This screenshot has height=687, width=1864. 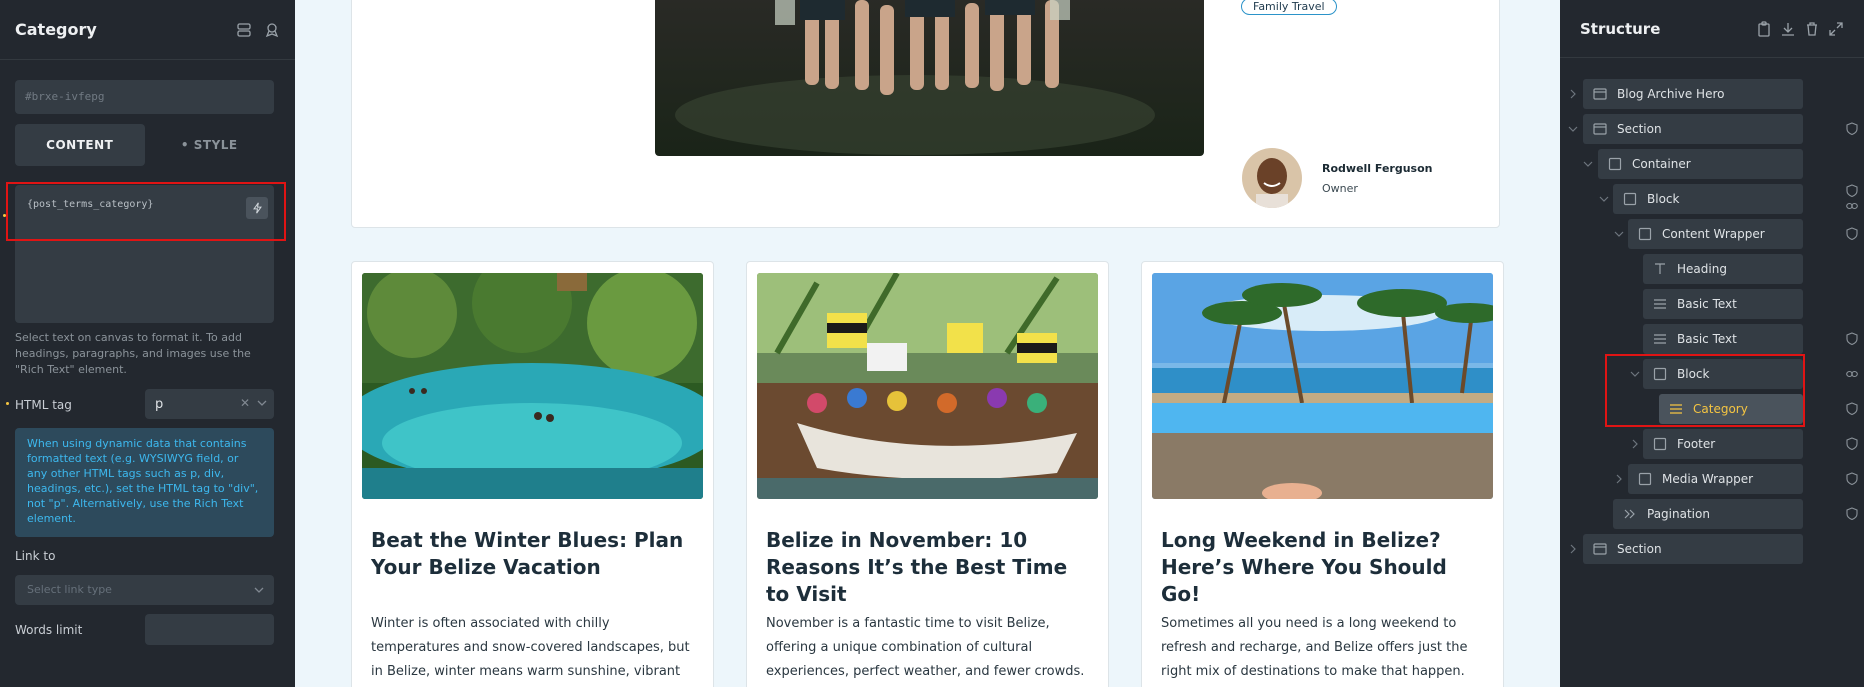 What do you see at coordinates (1723, 444) in the screenshot?
I see `tree-item-footer: Footer` at bounding box center [1723, 444].